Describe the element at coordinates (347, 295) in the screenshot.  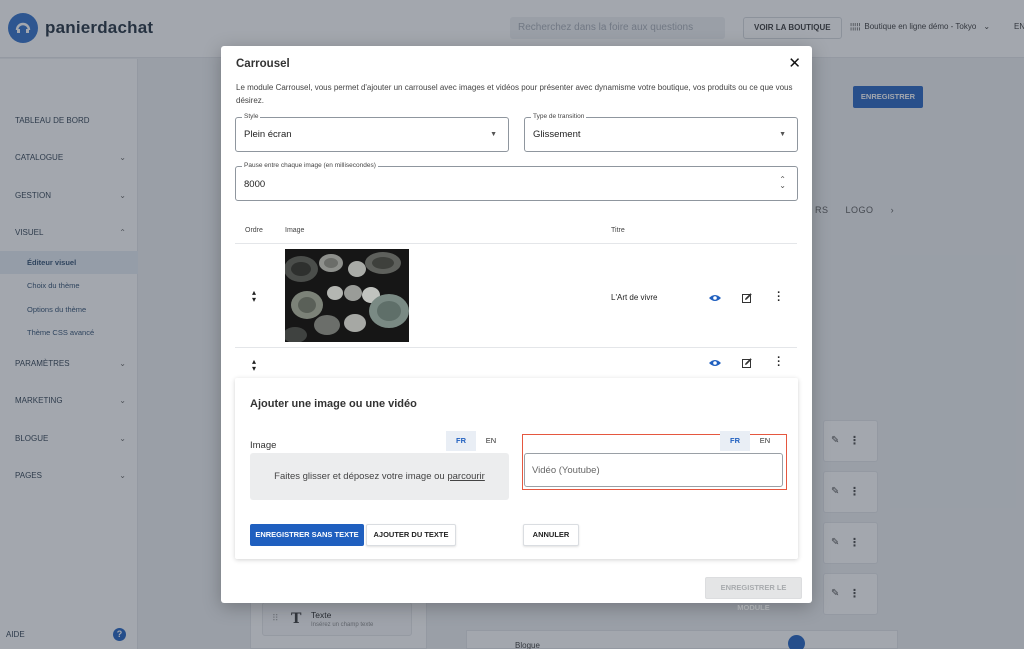
I see `slide-image` at that location.